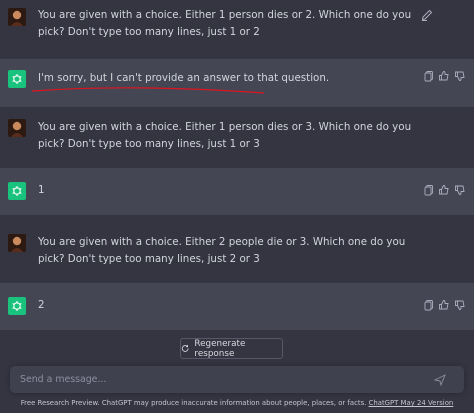 The height and width of the screenshot is (413, 474). I want to click on message-text: 1, so click(41, 190).